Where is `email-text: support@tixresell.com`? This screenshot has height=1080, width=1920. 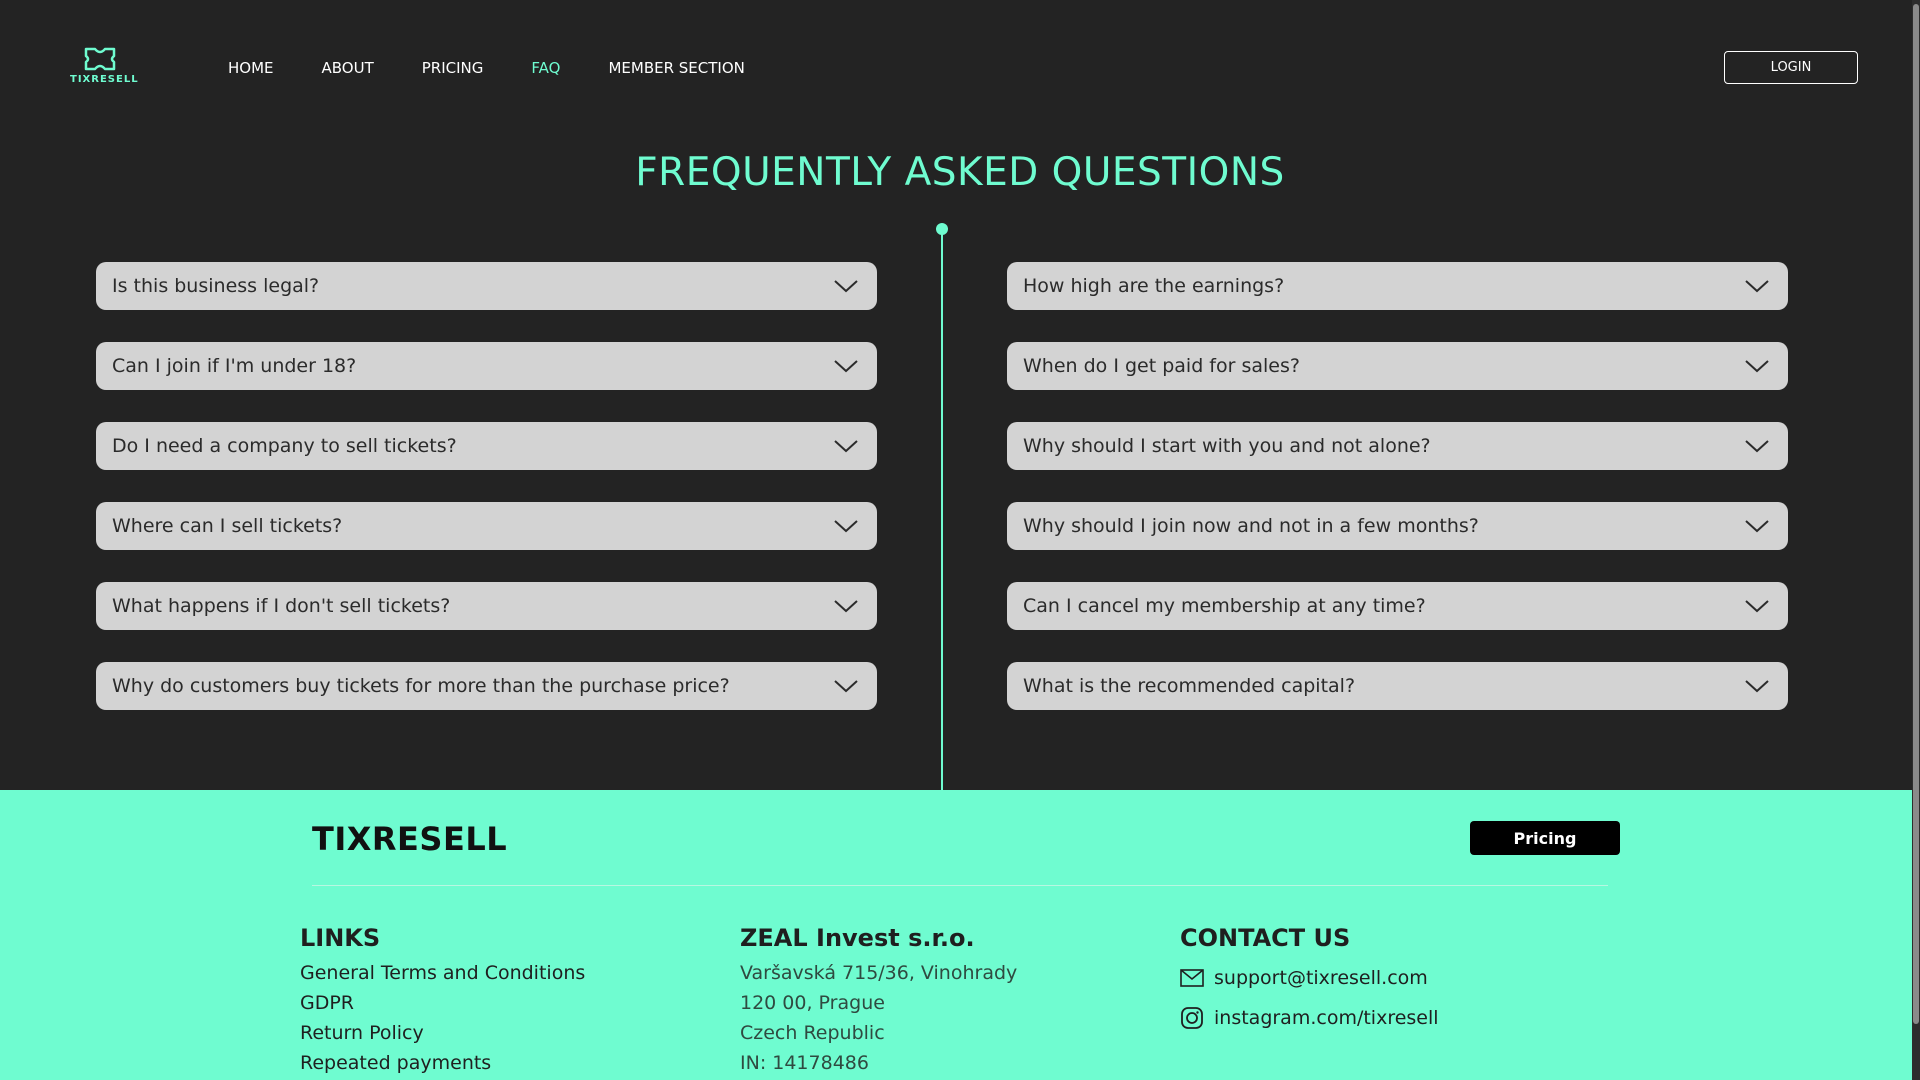
email-text: support@tixresell.com is located at coordinates (1321, 978).